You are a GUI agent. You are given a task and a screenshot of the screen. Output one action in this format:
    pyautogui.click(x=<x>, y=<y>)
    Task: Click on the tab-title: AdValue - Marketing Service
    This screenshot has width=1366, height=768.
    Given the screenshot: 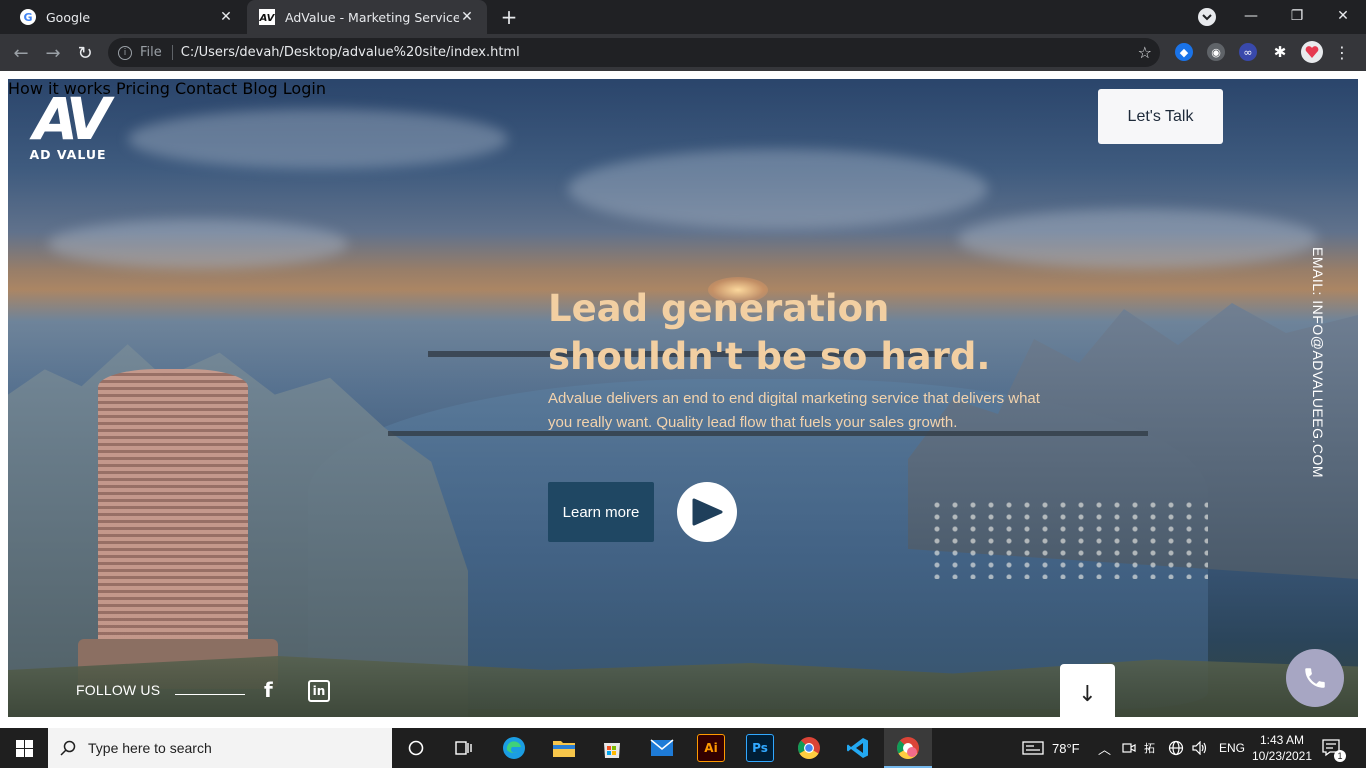 What is the action you would take?
    pyautogui.click(x=372, y=17)
    